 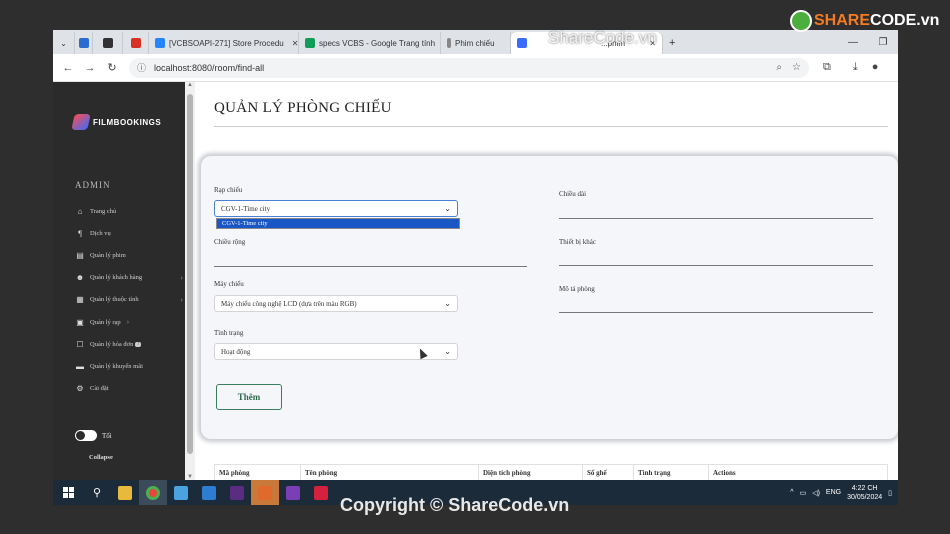 What do you see at coordinates (791, 492) in the screenshot?
I see `chevron-up-icon: ^` at bounding box center [791, 492].